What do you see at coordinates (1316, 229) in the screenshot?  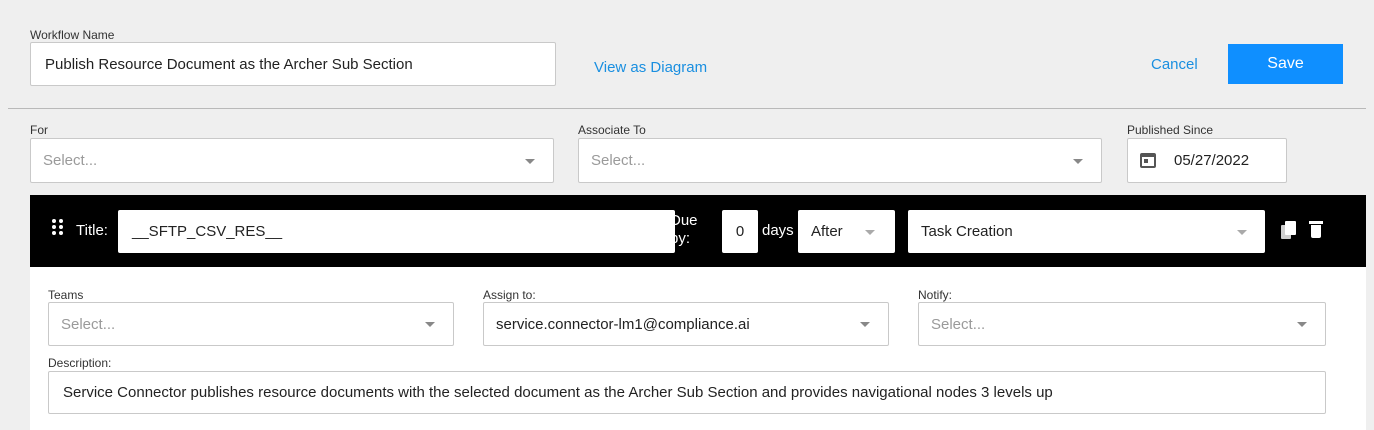 I see `trash-icon` at bounding box center [1316, 229].